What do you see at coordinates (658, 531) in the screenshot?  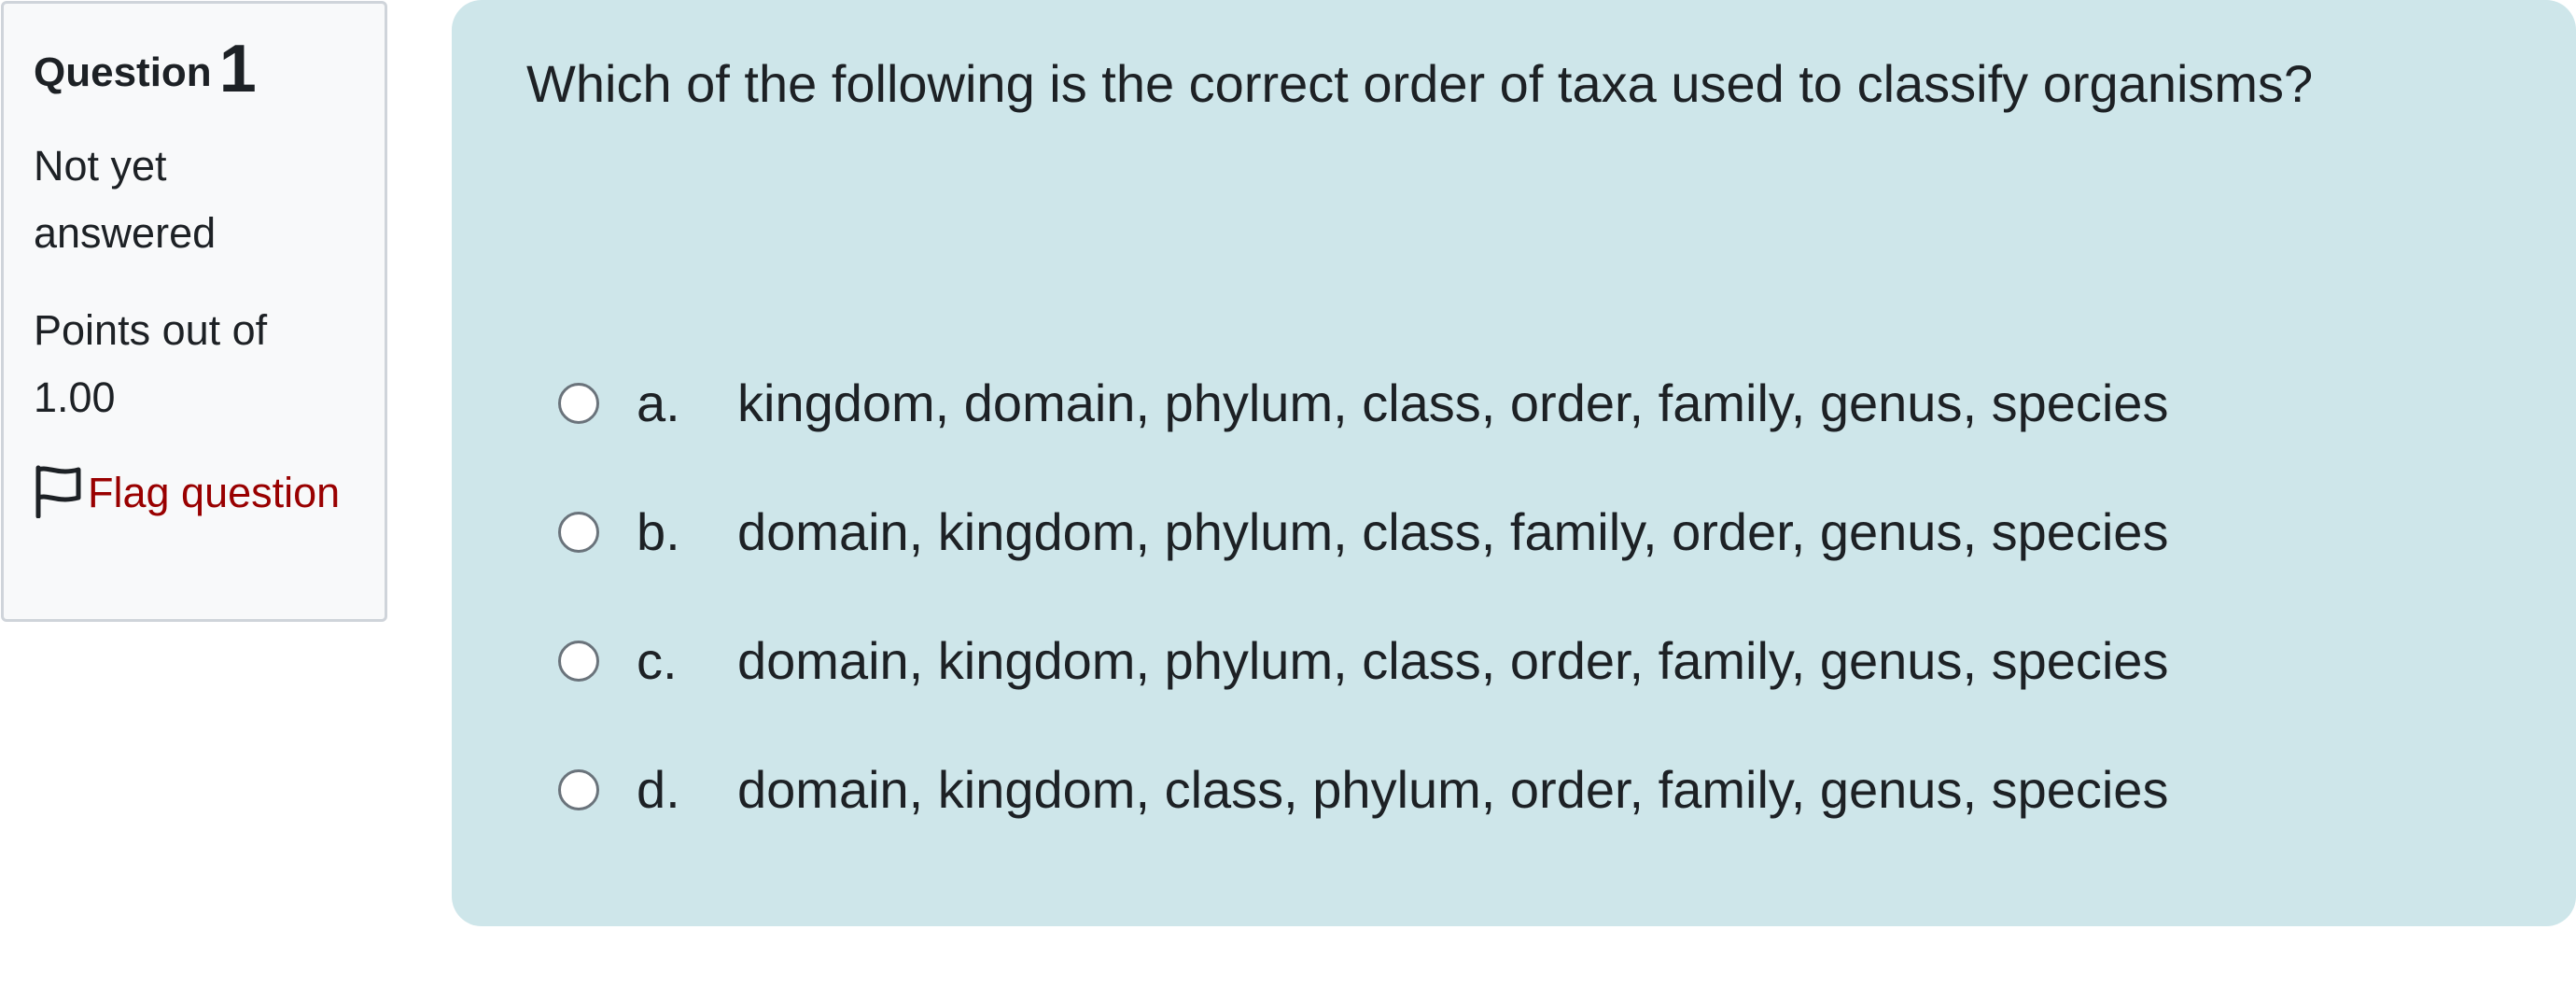 I see `answer-letter: b.` at bounding box center [658, 531].